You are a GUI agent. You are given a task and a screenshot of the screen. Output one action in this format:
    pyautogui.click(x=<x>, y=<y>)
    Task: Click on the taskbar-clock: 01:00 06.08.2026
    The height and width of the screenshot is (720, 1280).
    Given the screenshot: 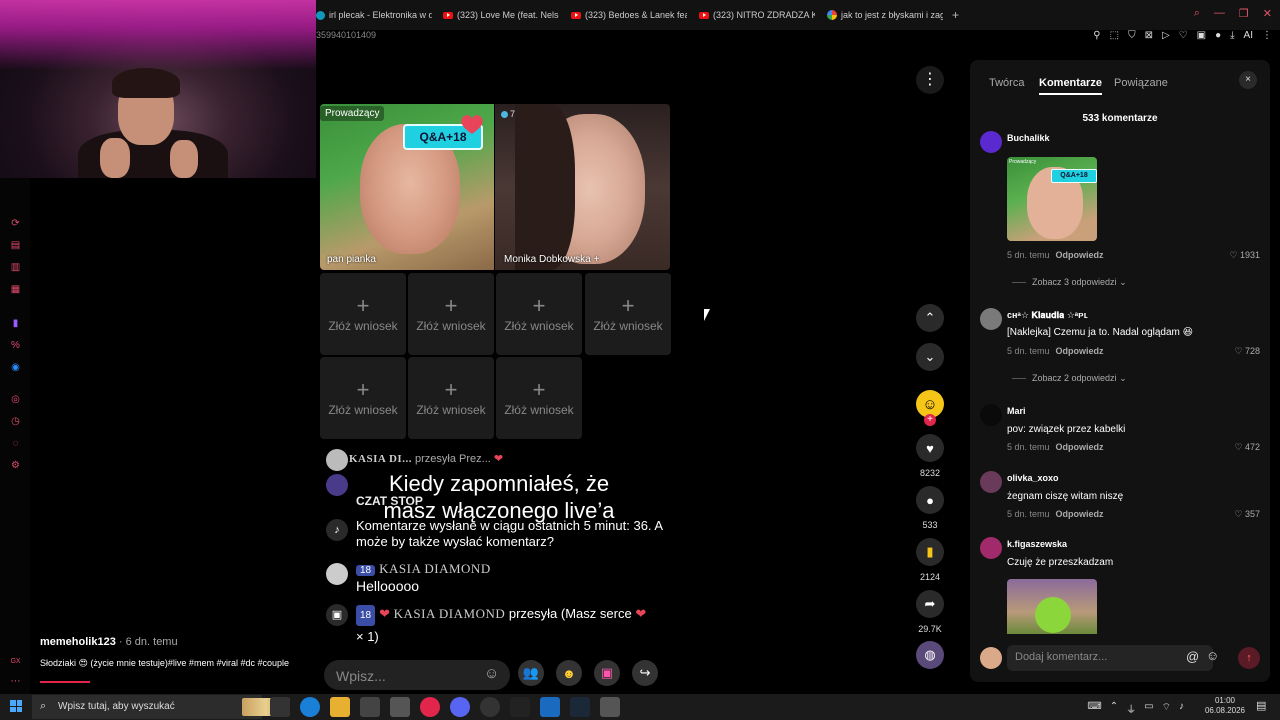 What is the action you would take?
    pyautogui.click(x=1225, y=706)
    